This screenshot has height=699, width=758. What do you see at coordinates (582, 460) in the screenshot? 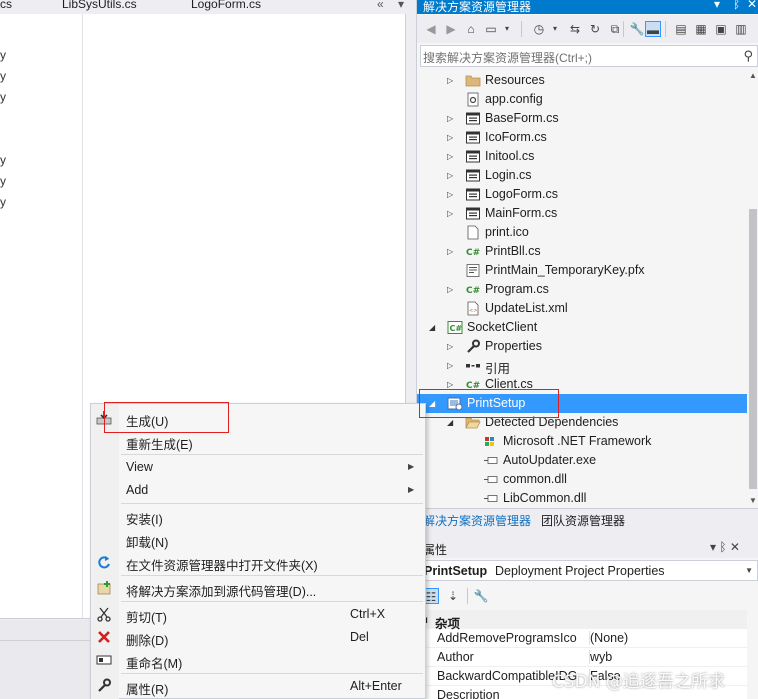
I see `tree-item: AutoUpdater.exe` at bounding box center [582, 460].